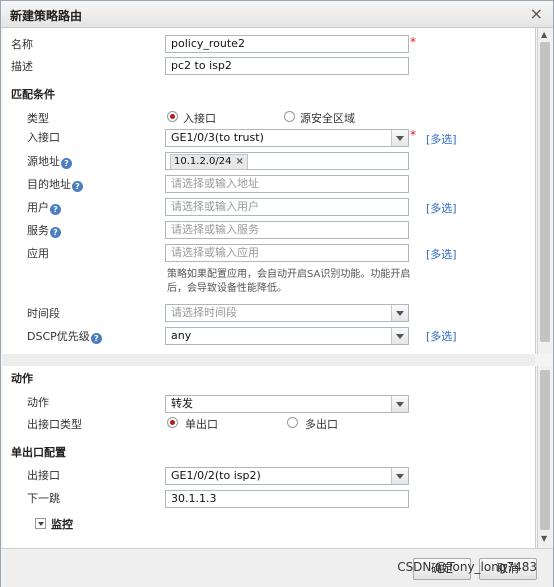  I want to click on time-range-select: 请选择时间段, so click(287, 313).